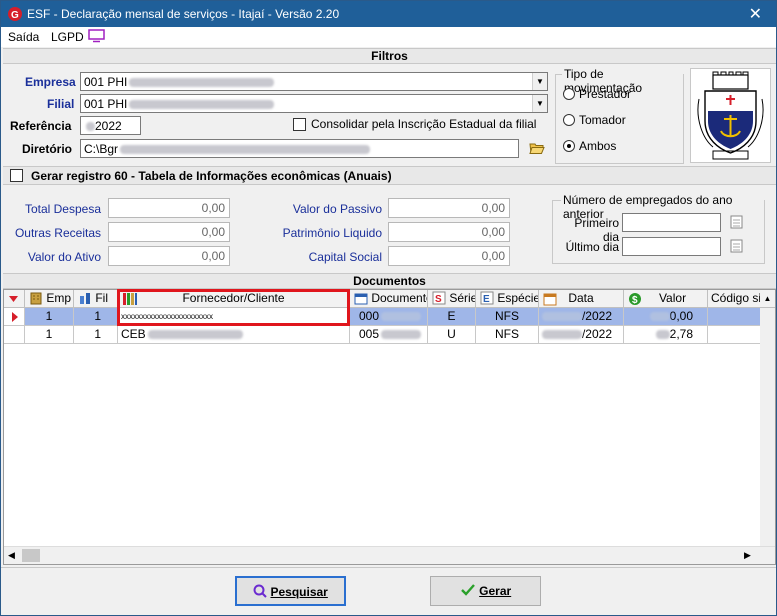  I want to click on col-especie: E Espécie, so click(507, 299).